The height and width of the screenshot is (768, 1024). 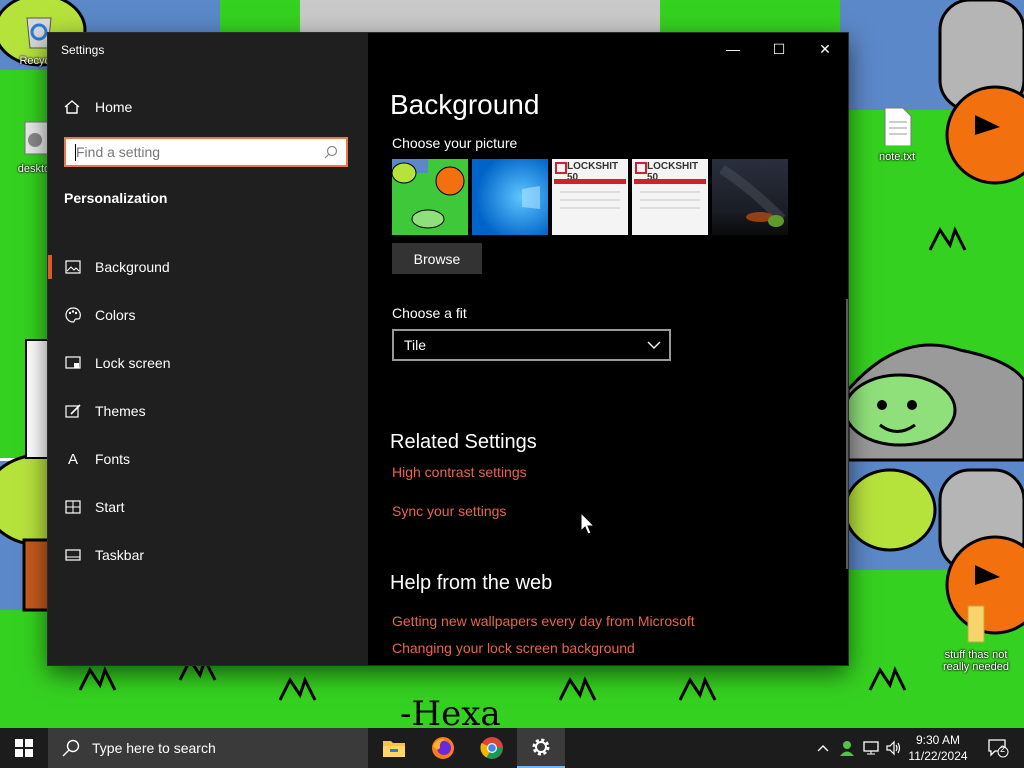 What do you see at coordinates (120, 555) in the screenshot?
I see `sidebar-item-label: Taskbar` at bounding box center [120, 555].